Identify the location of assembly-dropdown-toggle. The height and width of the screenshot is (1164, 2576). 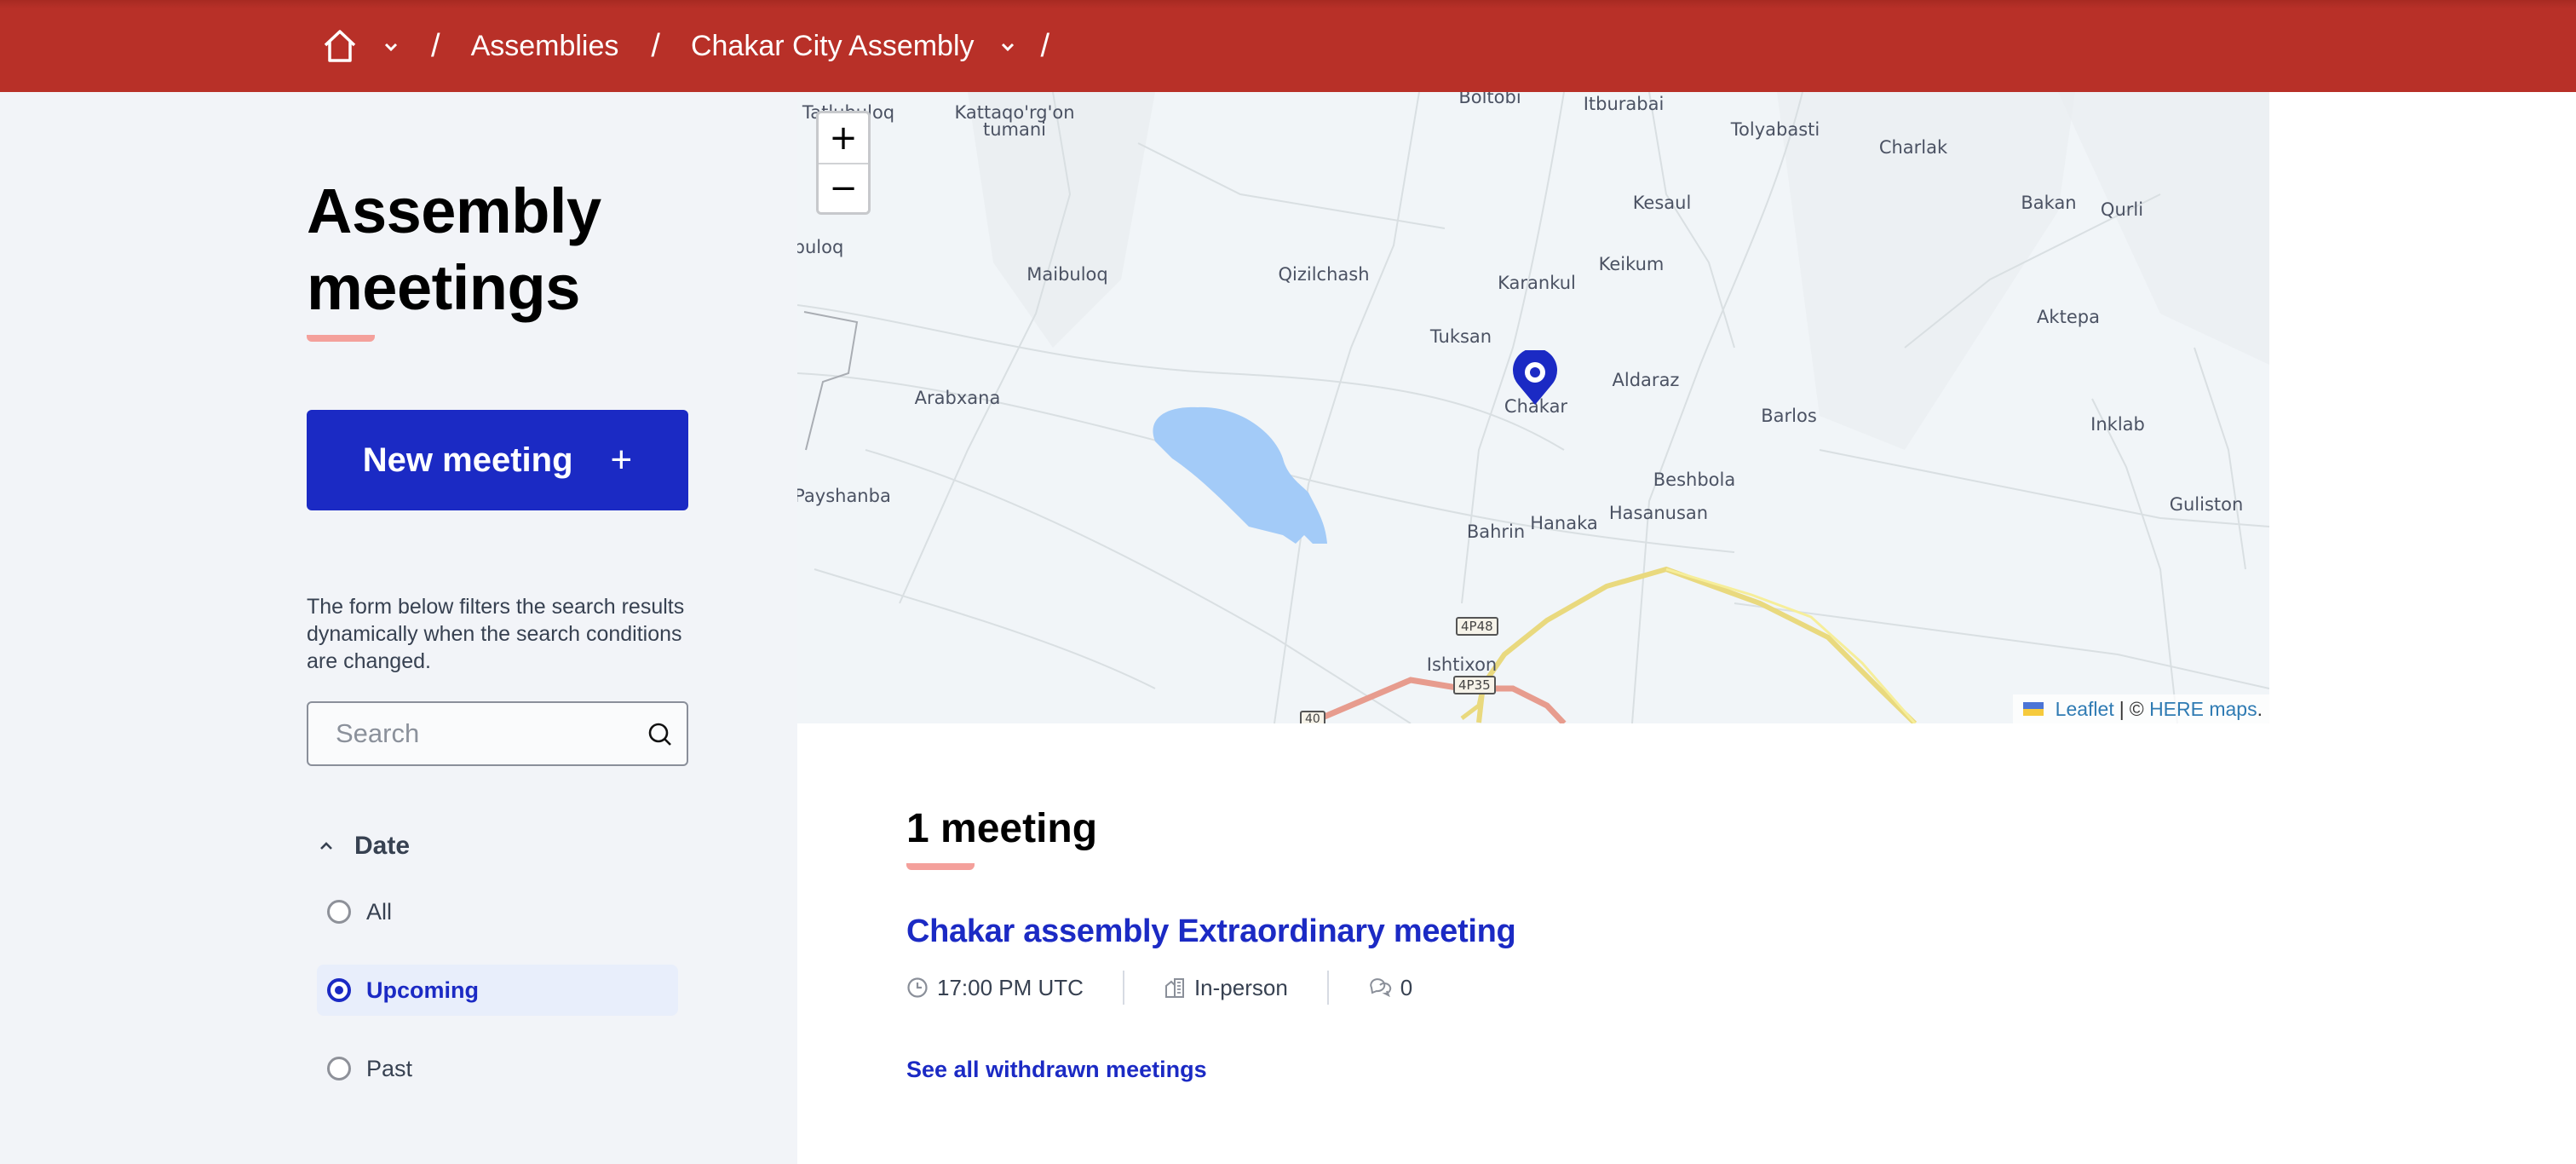
(1008, 46).